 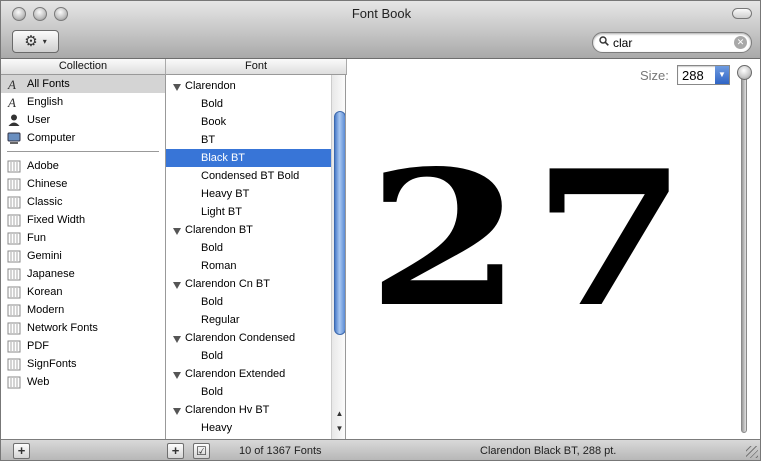 What do you see at coordinates (220, 320) in the screenshot?
I see `font-row-label: Regular` at bounding box center [220, 320].